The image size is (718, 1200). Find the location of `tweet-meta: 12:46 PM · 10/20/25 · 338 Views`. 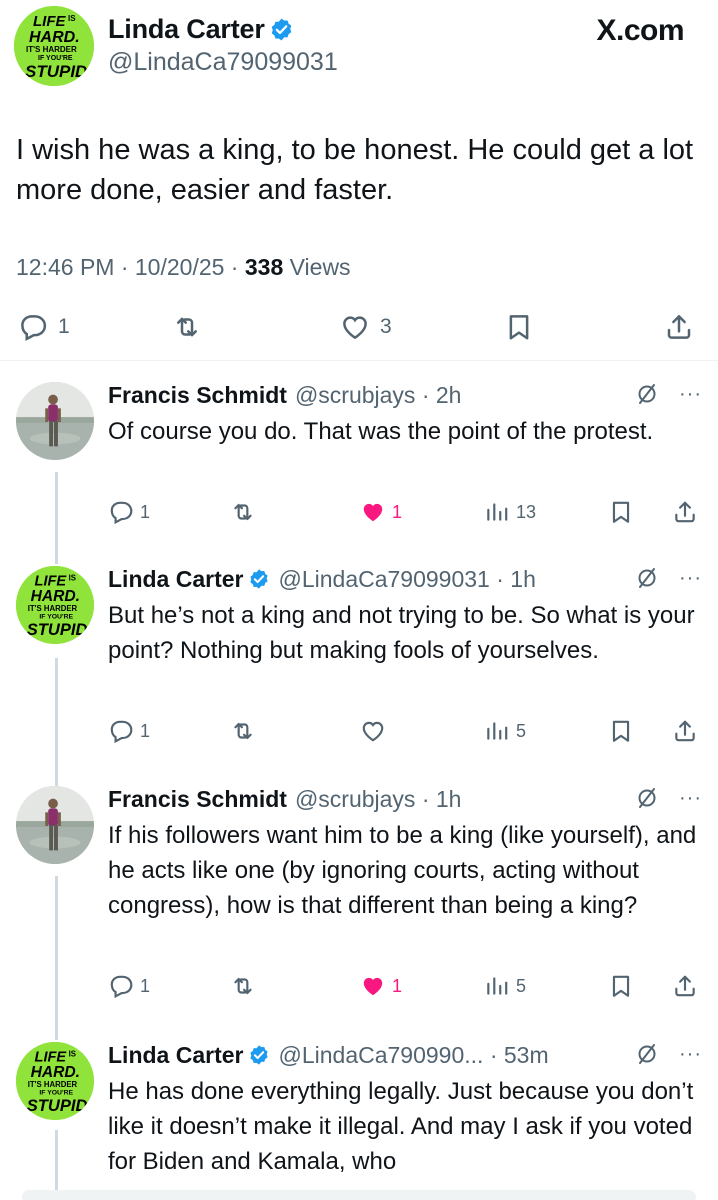

tweet-meta: 12:46 PM · 10/20/25 · 338 Views is located at coordinates (183, 267).